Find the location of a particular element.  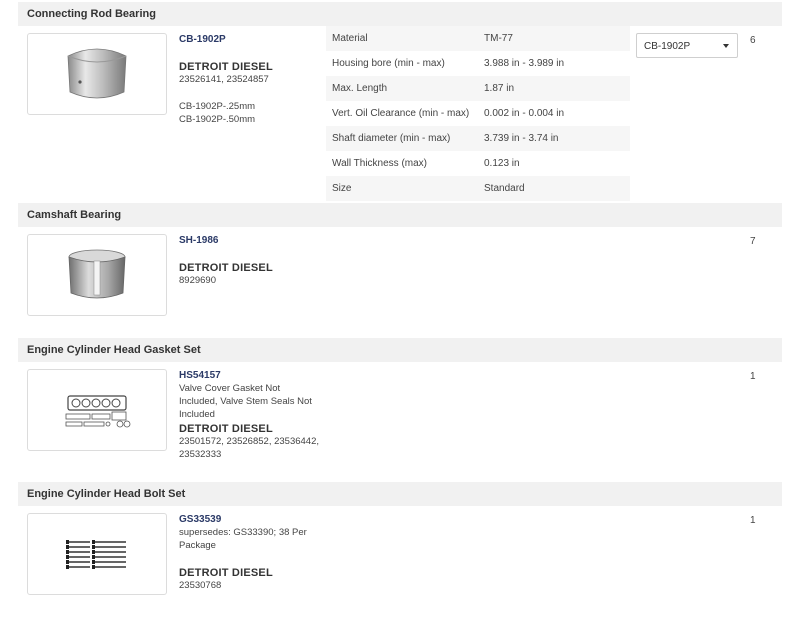

spec-value: Standard is located at coordinates (504, 188).